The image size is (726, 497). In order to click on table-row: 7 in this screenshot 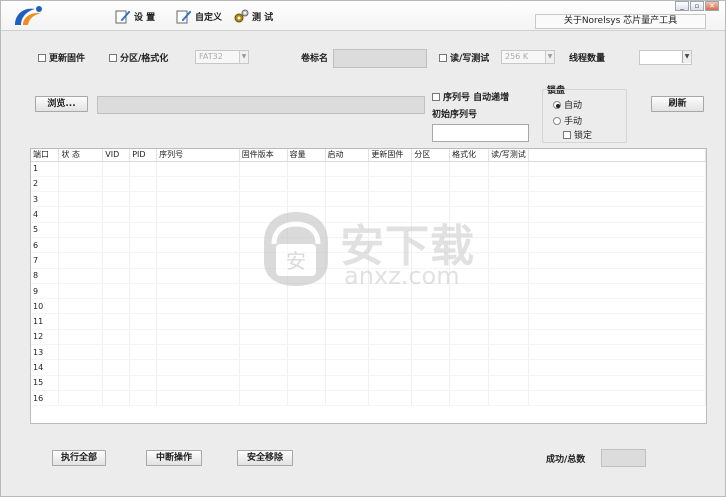, I will do `click(368, 260)`.